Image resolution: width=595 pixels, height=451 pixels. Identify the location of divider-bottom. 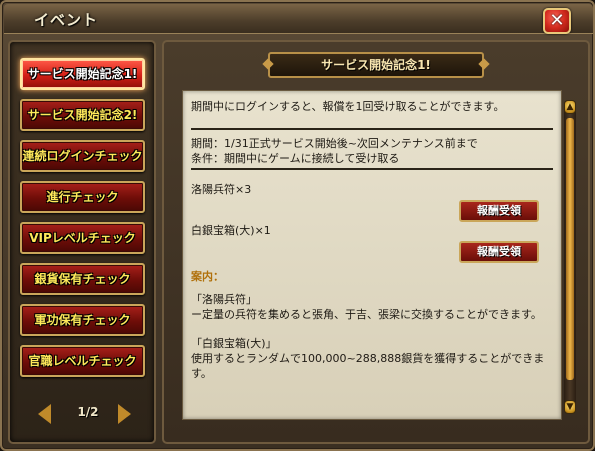
(372, 169).